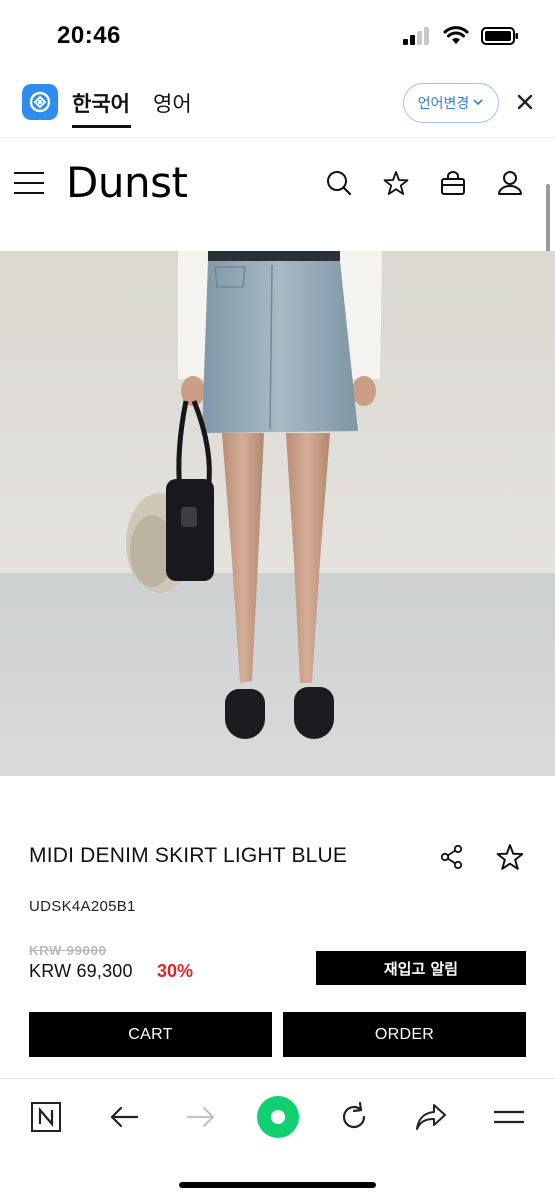 This screenshot has height=1200, width=555. Describe the element at coordinates (277, 1185) in the screenshot. I see `home-indicator` at that location.